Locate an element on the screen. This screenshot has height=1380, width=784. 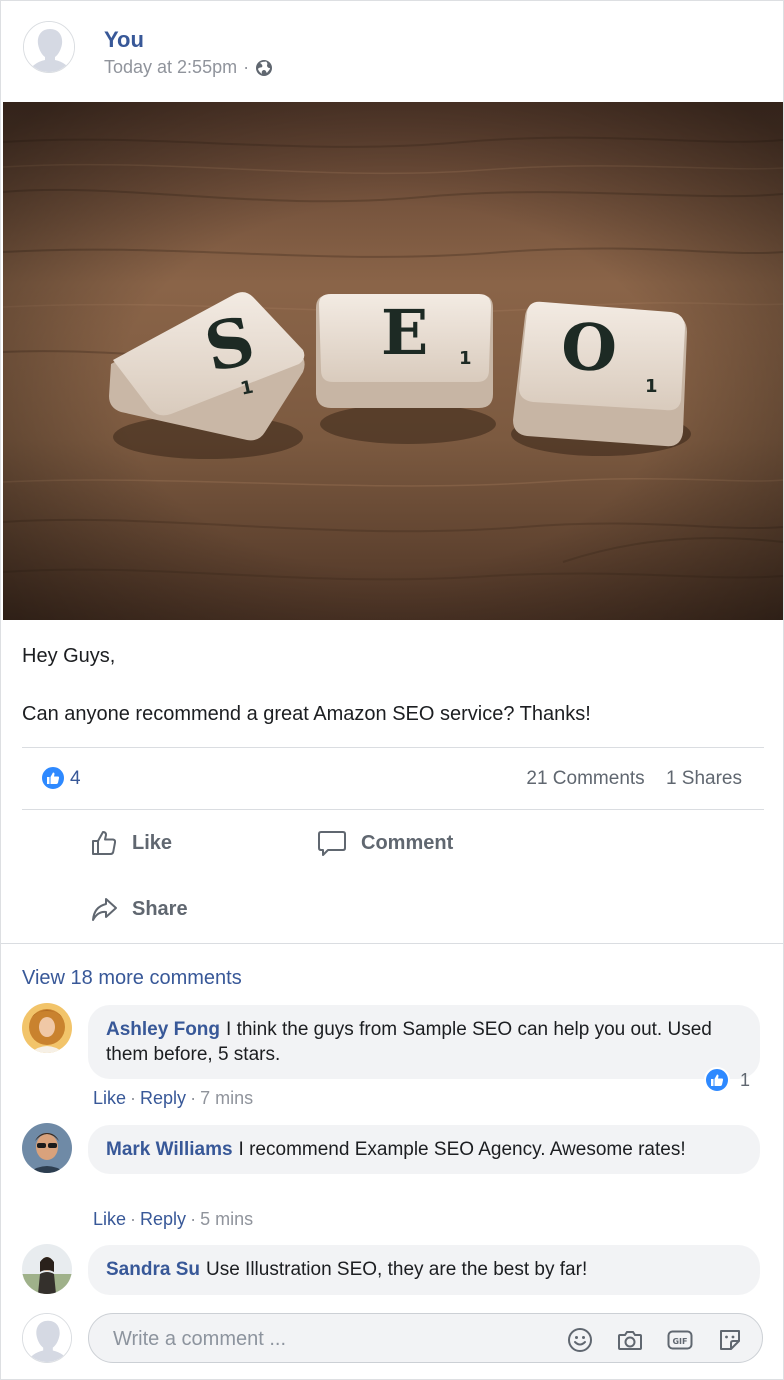
commenter-name: Sandra Su is located at coordinates (153, 1269).